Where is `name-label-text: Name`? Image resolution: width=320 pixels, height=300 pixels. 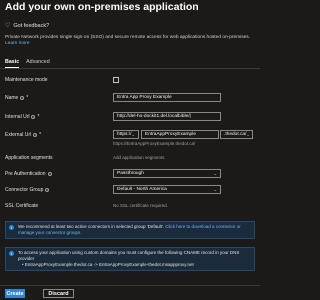 name-label-text: Name is located at coordinates (12, 98).